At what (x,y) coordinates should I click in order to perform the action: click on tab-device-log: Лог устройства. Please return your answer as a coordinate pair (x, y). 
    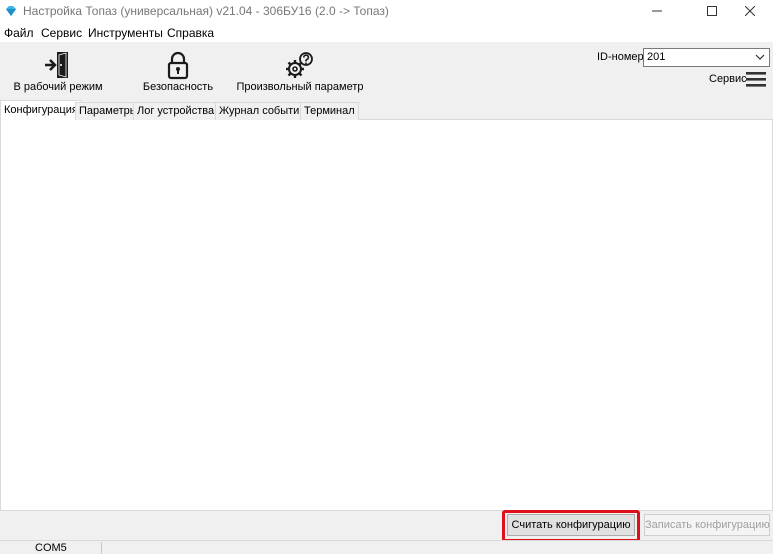
    Looking at the image, I should click on (176, 111).